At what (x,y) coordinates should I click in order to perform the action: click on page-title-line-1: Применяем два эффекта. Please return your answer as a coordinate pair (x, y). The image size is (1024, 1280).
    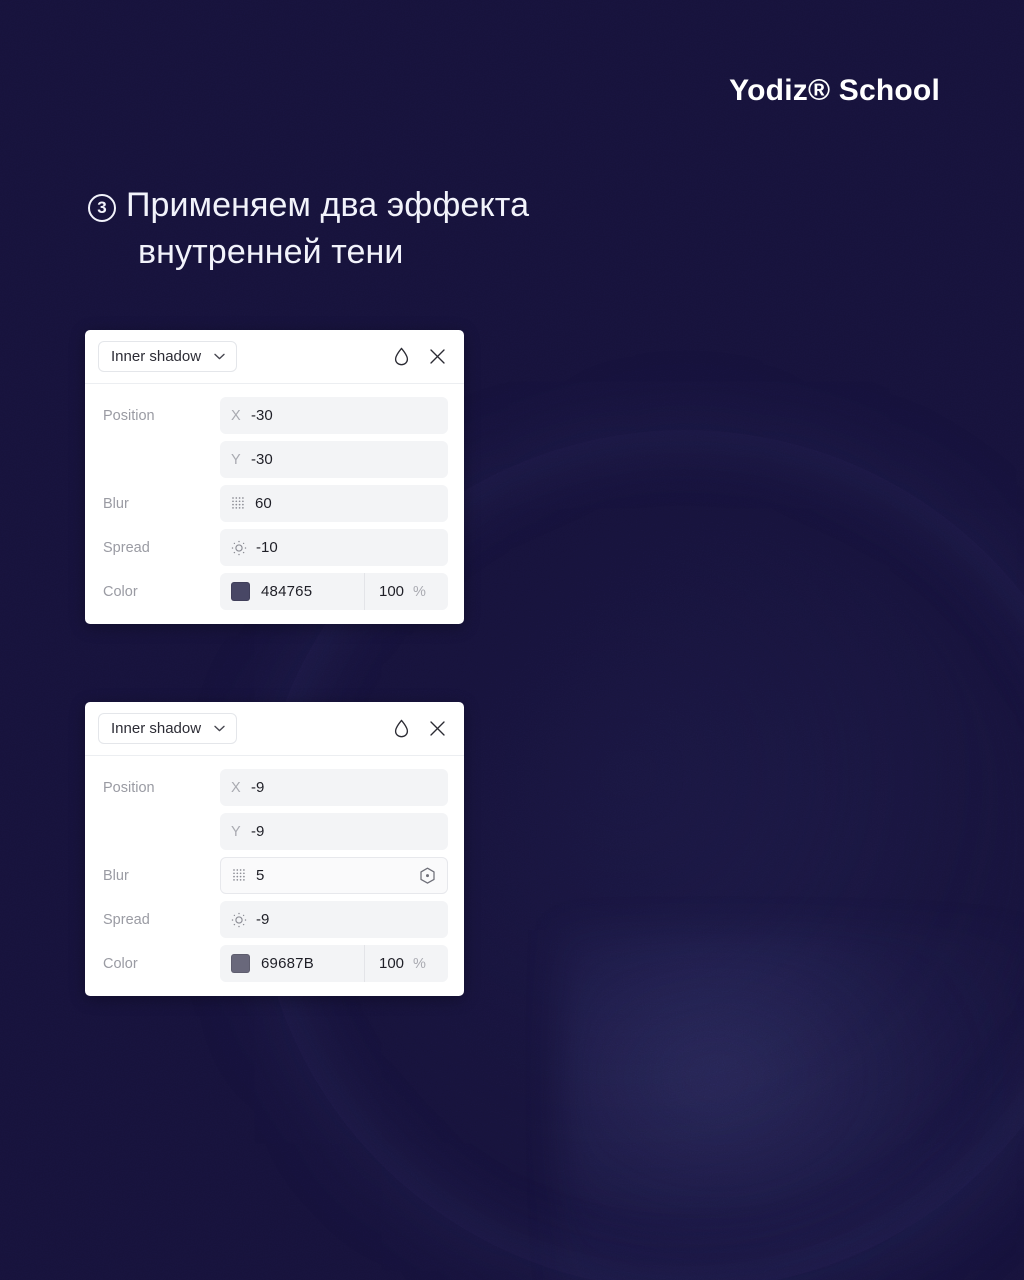
    Looking at the image, I should click on (328, 205).